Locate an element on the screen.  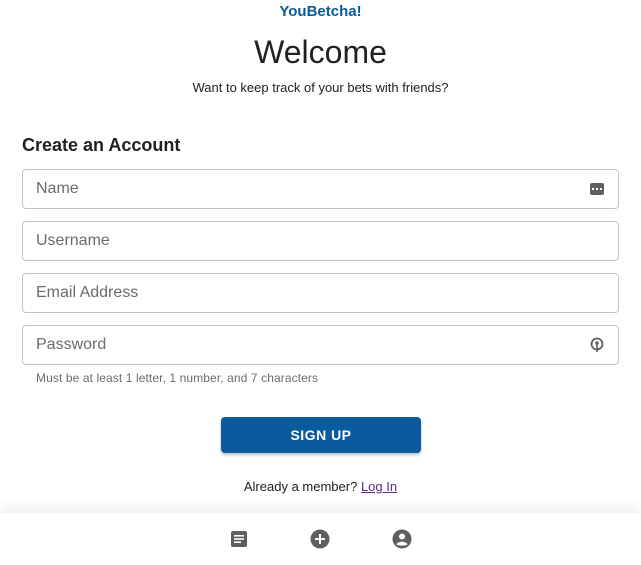
name-field is located at coordinates (320, 189).